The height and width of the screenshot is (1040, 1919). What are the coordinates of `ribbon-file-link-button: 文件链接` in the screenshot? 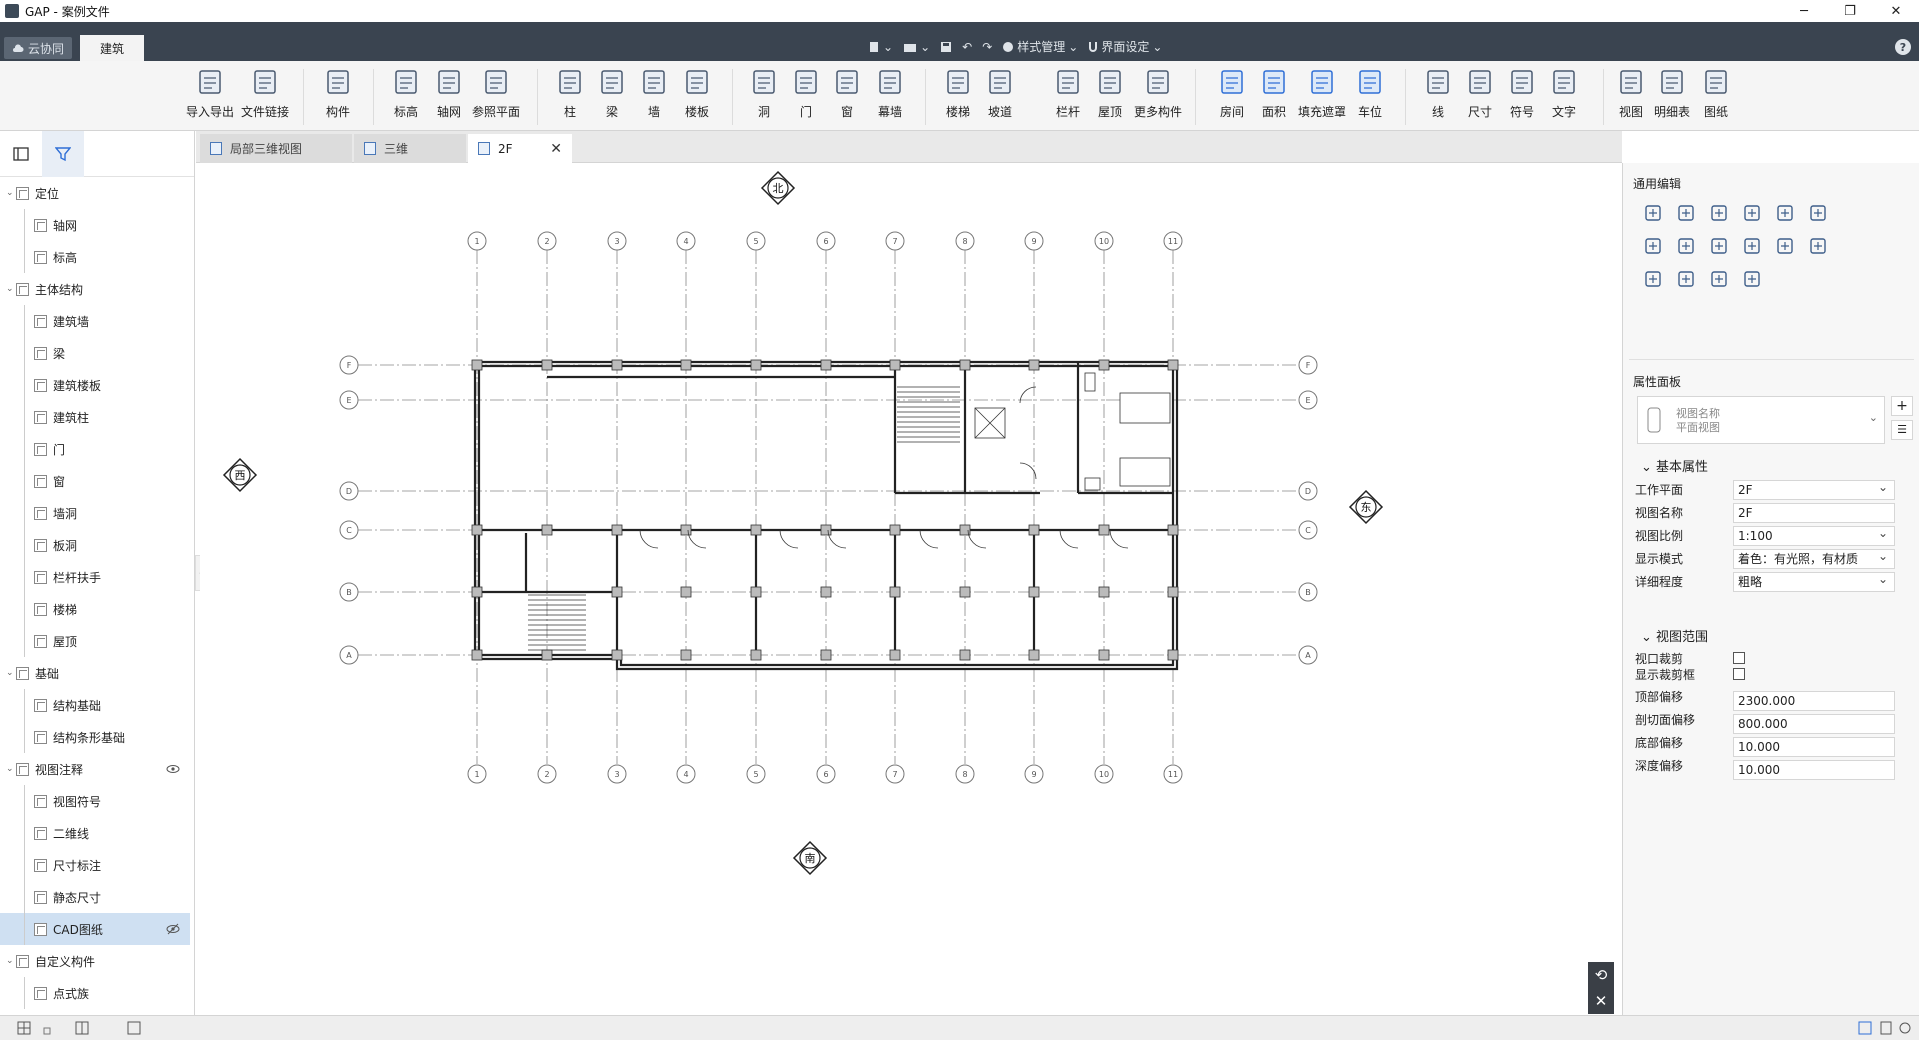 It's located at (265, 93).